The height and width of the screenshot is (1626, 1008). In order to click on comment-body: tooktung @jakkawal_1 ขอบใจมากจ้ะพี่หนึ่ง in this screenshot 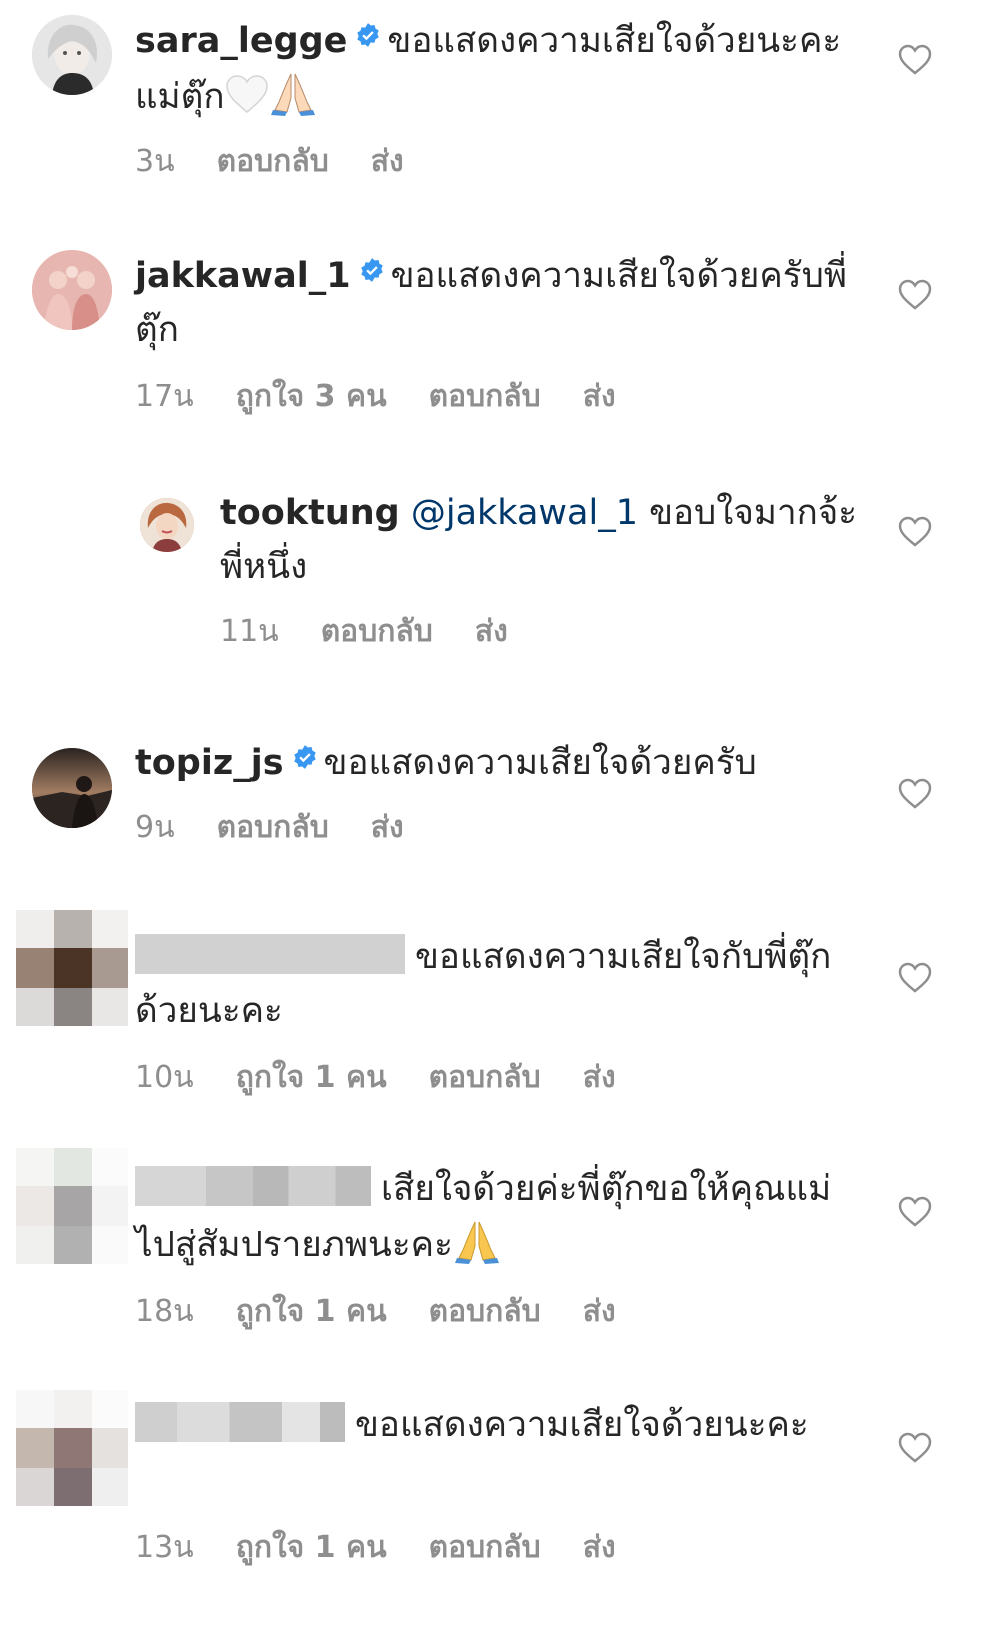, I will do `click(540, 540)`.